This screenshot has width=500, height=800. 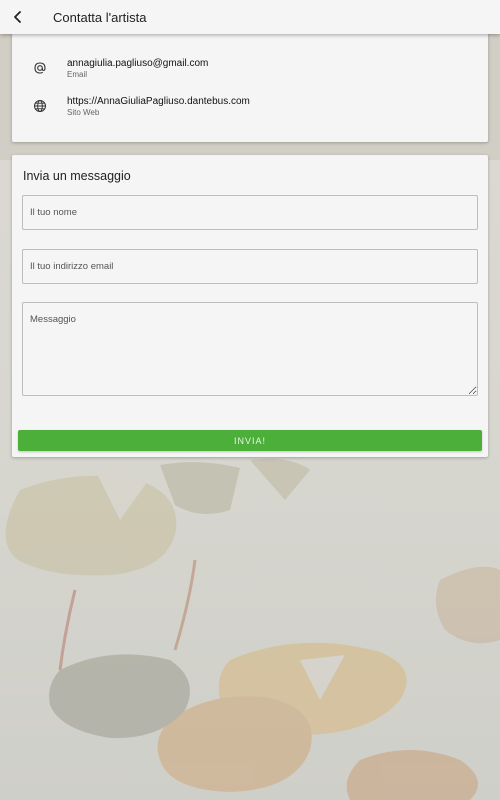 What do you see at coordinates (250, 440) in the screenshot?
I see `send-button: INVIA!` at bounding box center [250, 440].